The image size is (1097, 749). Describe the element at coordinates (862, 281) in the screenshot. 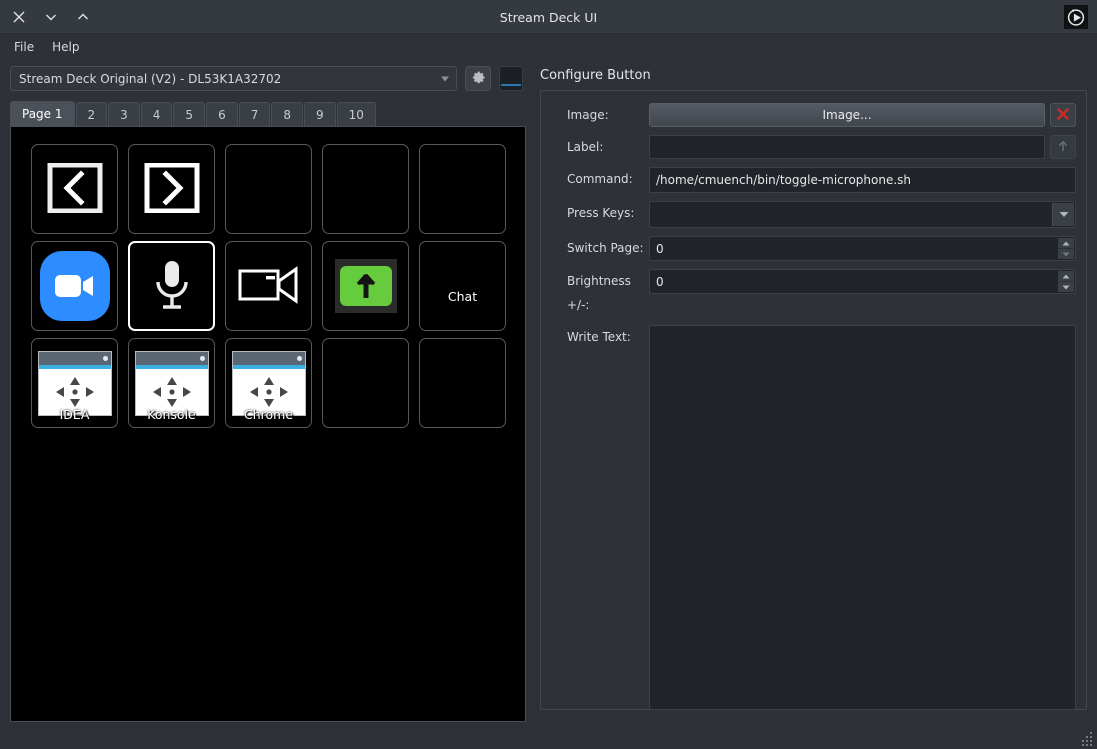

I see `brightness-spinner: 0` at that location.